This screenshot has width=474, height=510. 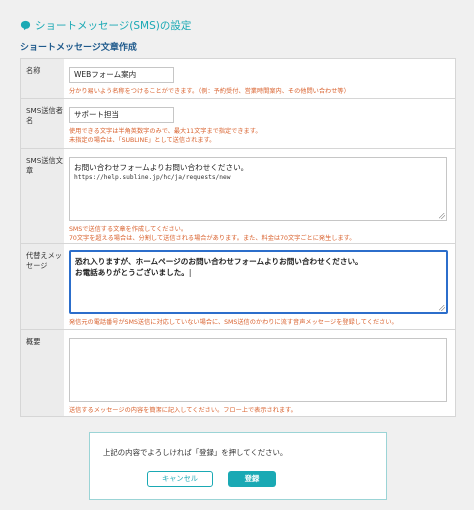 What do you see at coordinates (78, 48) in the screenshot?
I see `section-title: ショートメッセージ文章作成` at bounding box center [78, 48].